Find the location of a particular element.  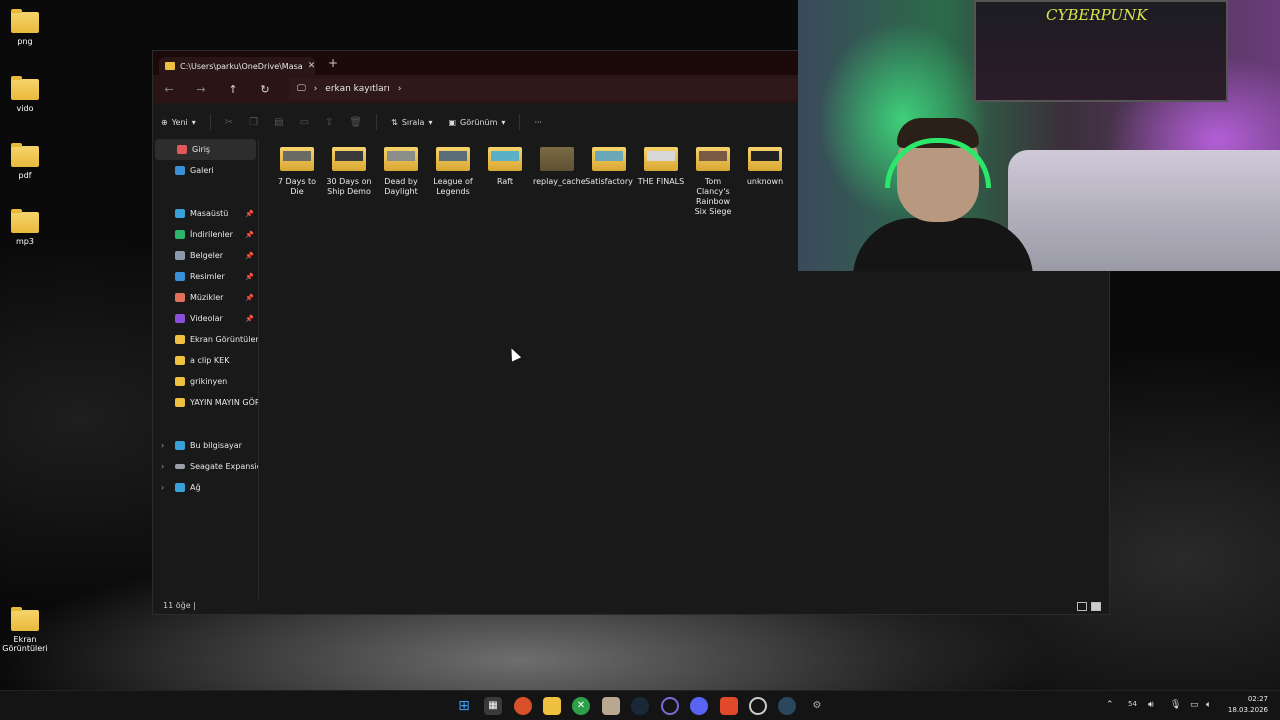

share-button: ⇪ is located at coordinates (329, 122).